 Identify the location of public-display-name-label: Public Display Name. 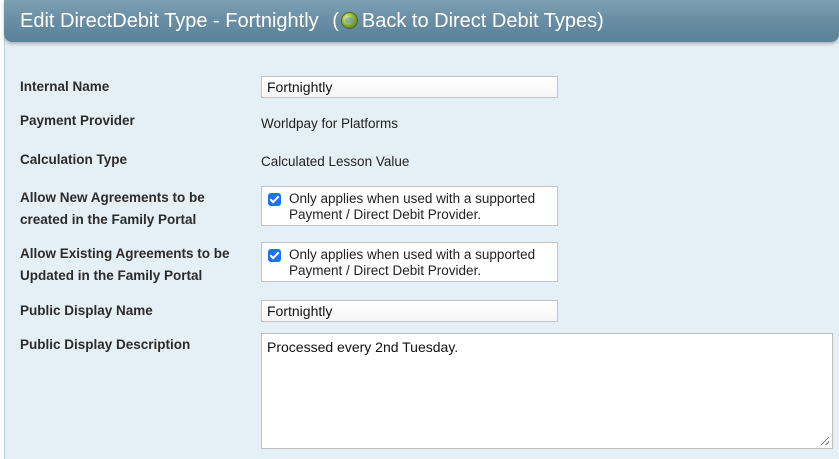
(86, 310).